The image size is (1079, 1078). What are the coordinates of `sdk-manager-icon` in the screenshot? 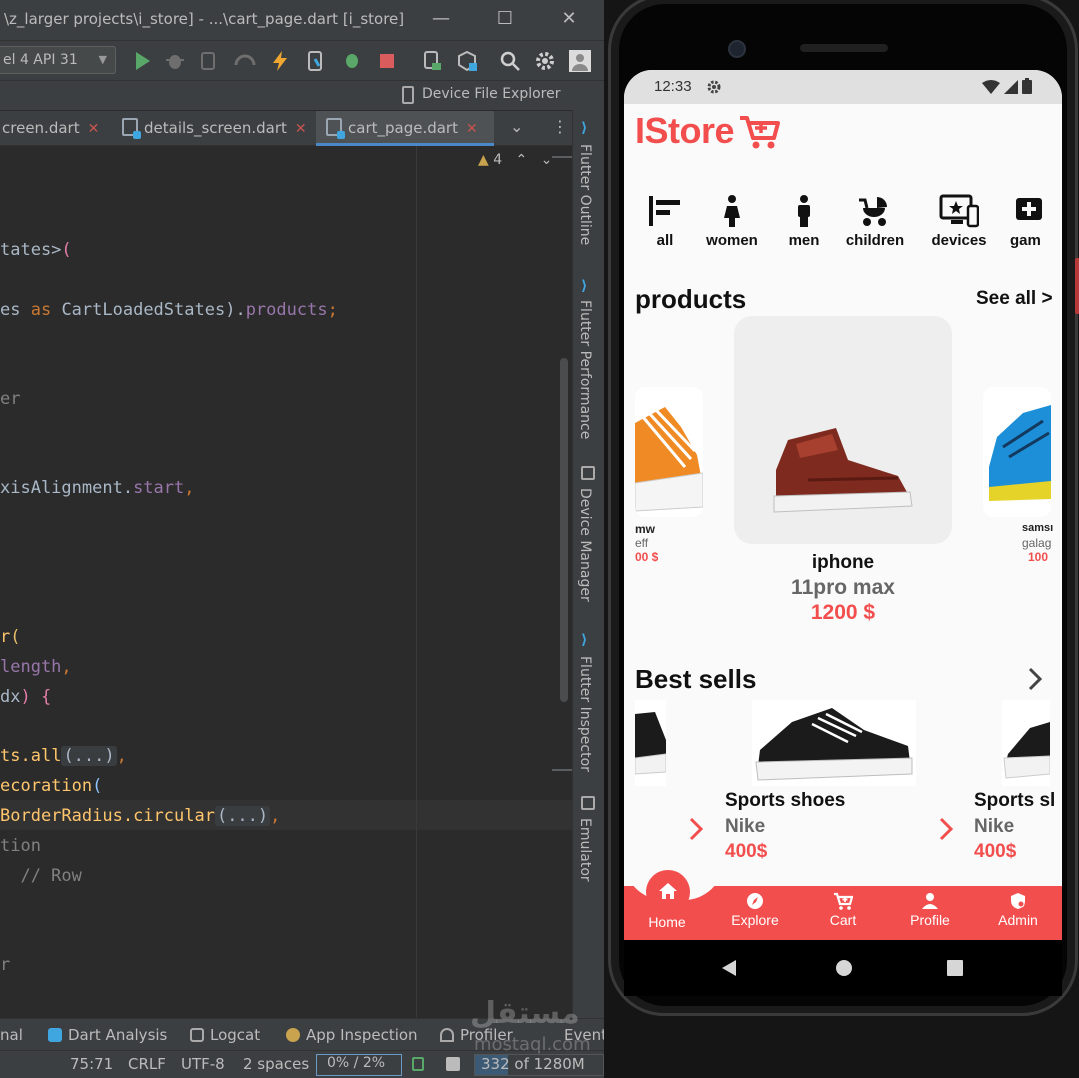 It's located at (467, 61).